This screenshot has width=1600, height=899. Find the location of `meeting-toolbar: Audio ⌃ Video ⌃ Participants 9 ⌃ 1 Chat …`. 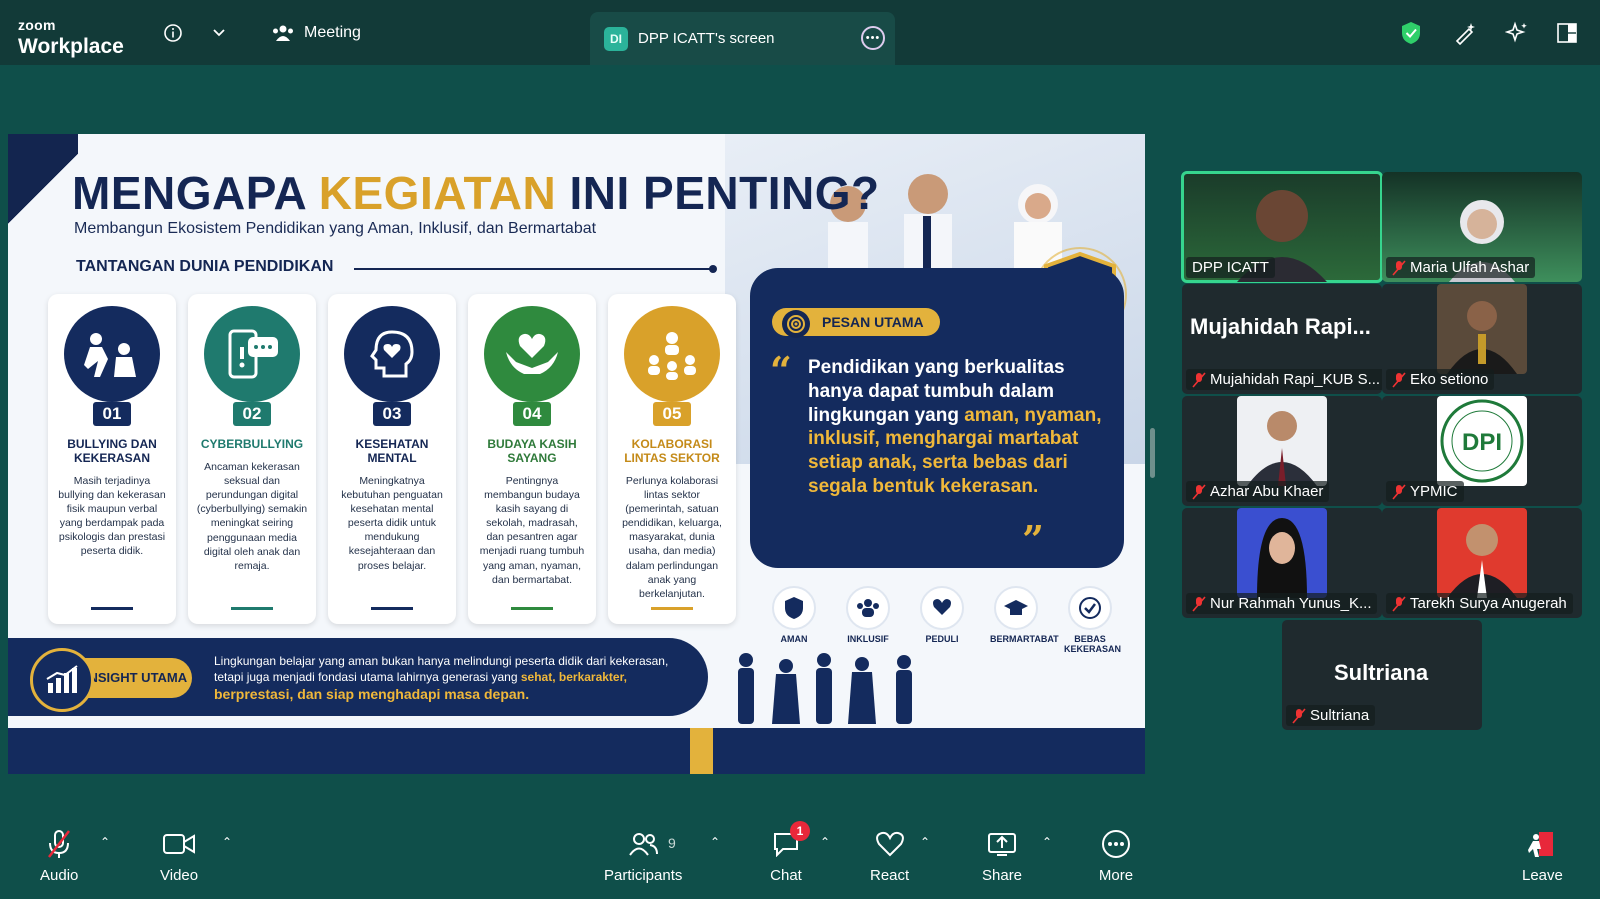

meeting-toolbar: Audio ⌃ Video ⌃ Participants 9 ⌃ 1 Chat … is located at coordinates (800, 857).